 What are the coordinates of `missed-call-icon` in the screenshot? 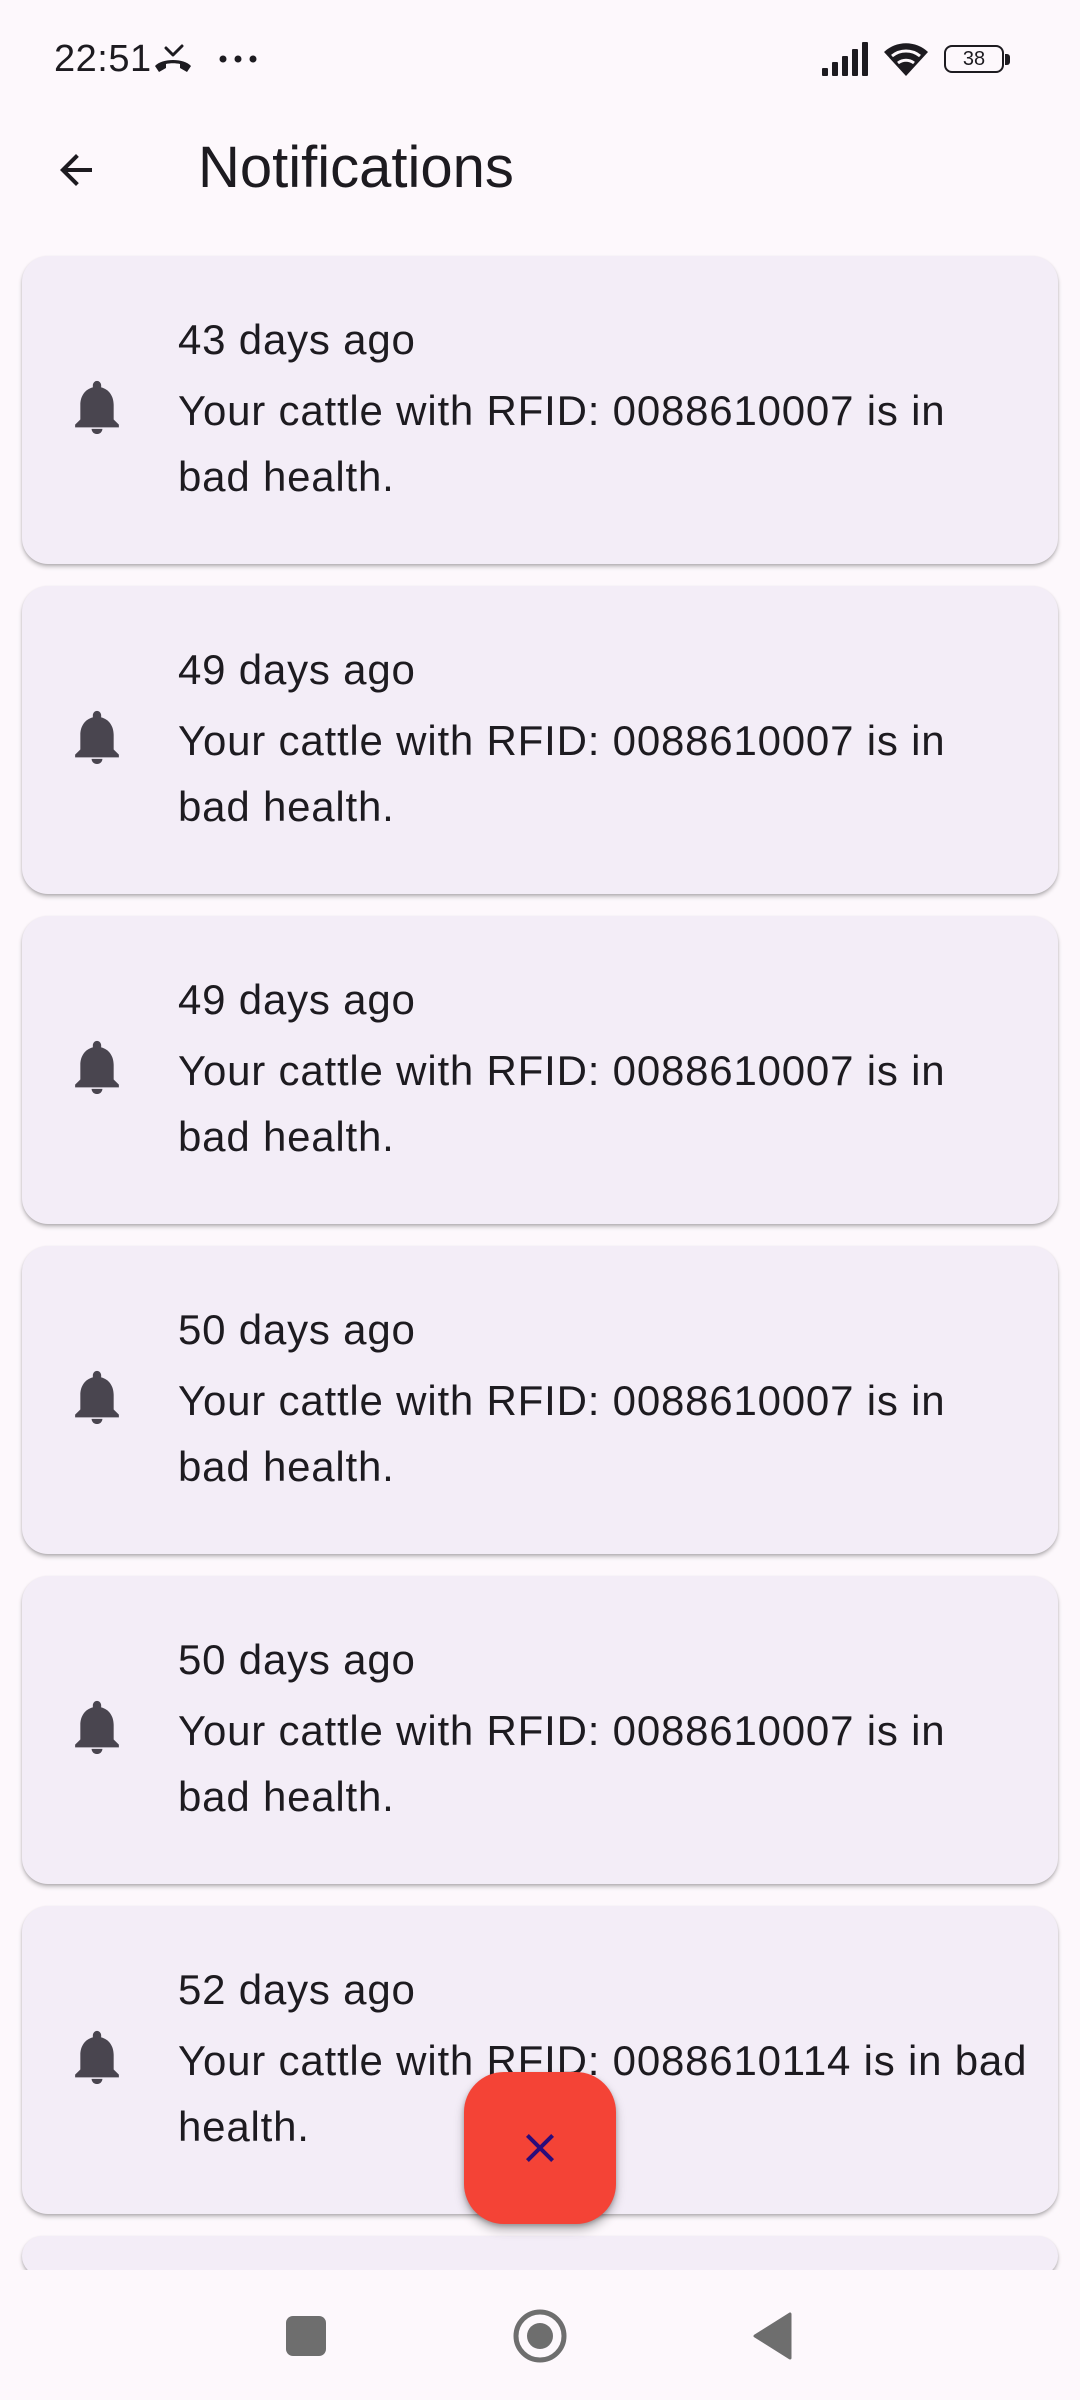 It's located at (173, 58).